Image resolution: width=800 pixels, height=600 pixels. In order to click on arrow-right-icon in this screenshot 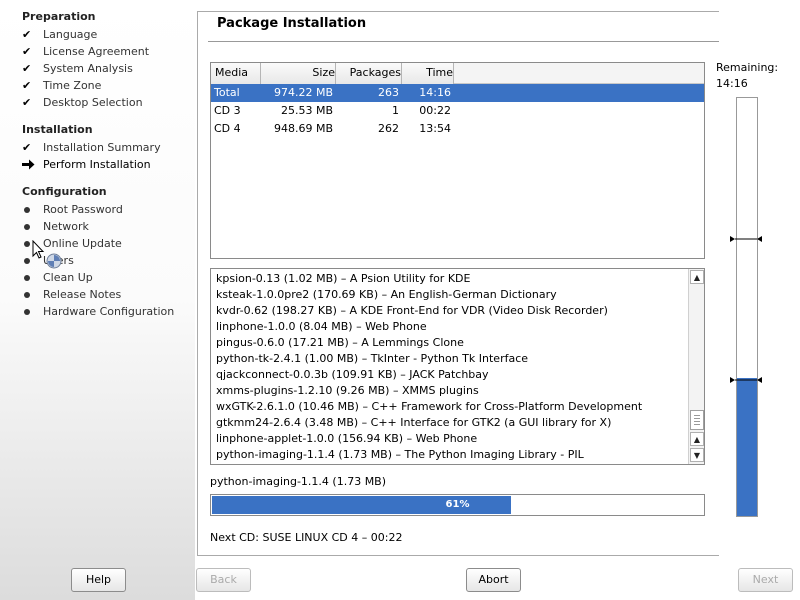, I will do `click(32, 164)`.